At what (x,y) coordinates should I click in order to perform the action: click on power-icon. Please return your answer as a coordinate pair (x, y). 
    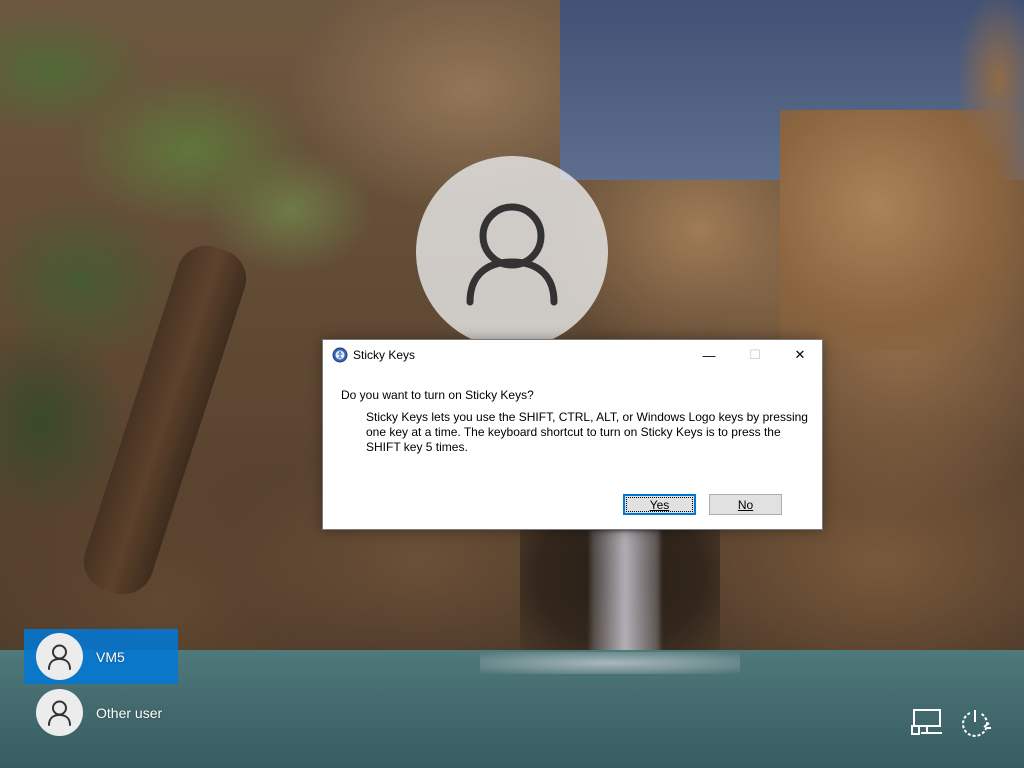
    Looking at the image, I should click on (975, 722).